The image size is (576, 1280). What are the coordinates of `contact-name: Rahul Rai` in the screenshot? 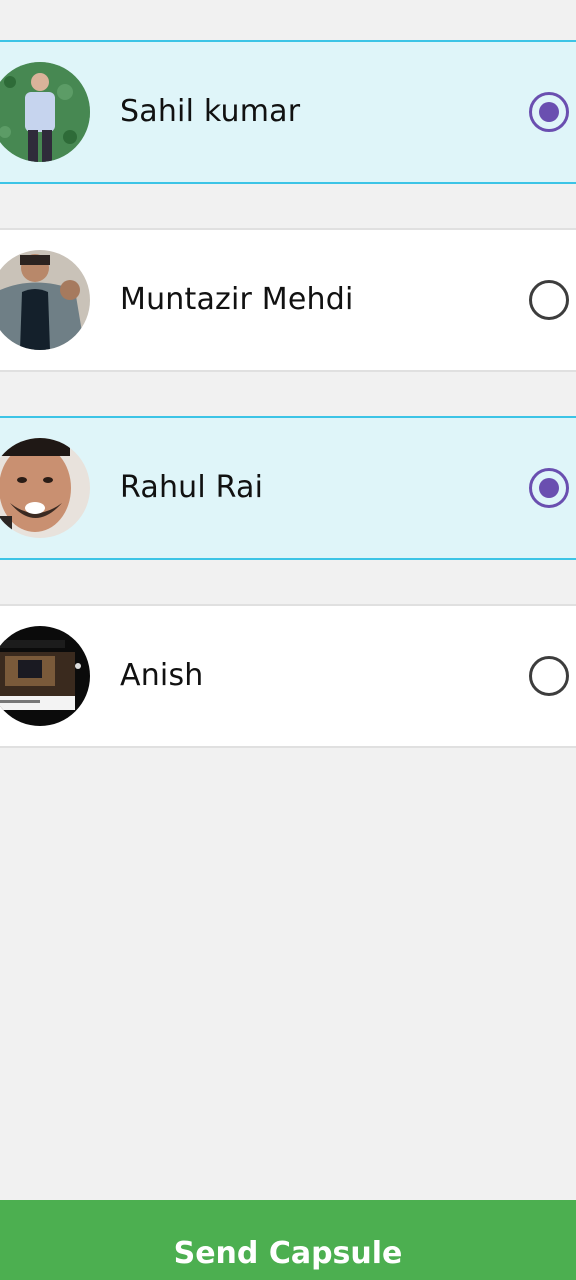 It's located at (192, 487).